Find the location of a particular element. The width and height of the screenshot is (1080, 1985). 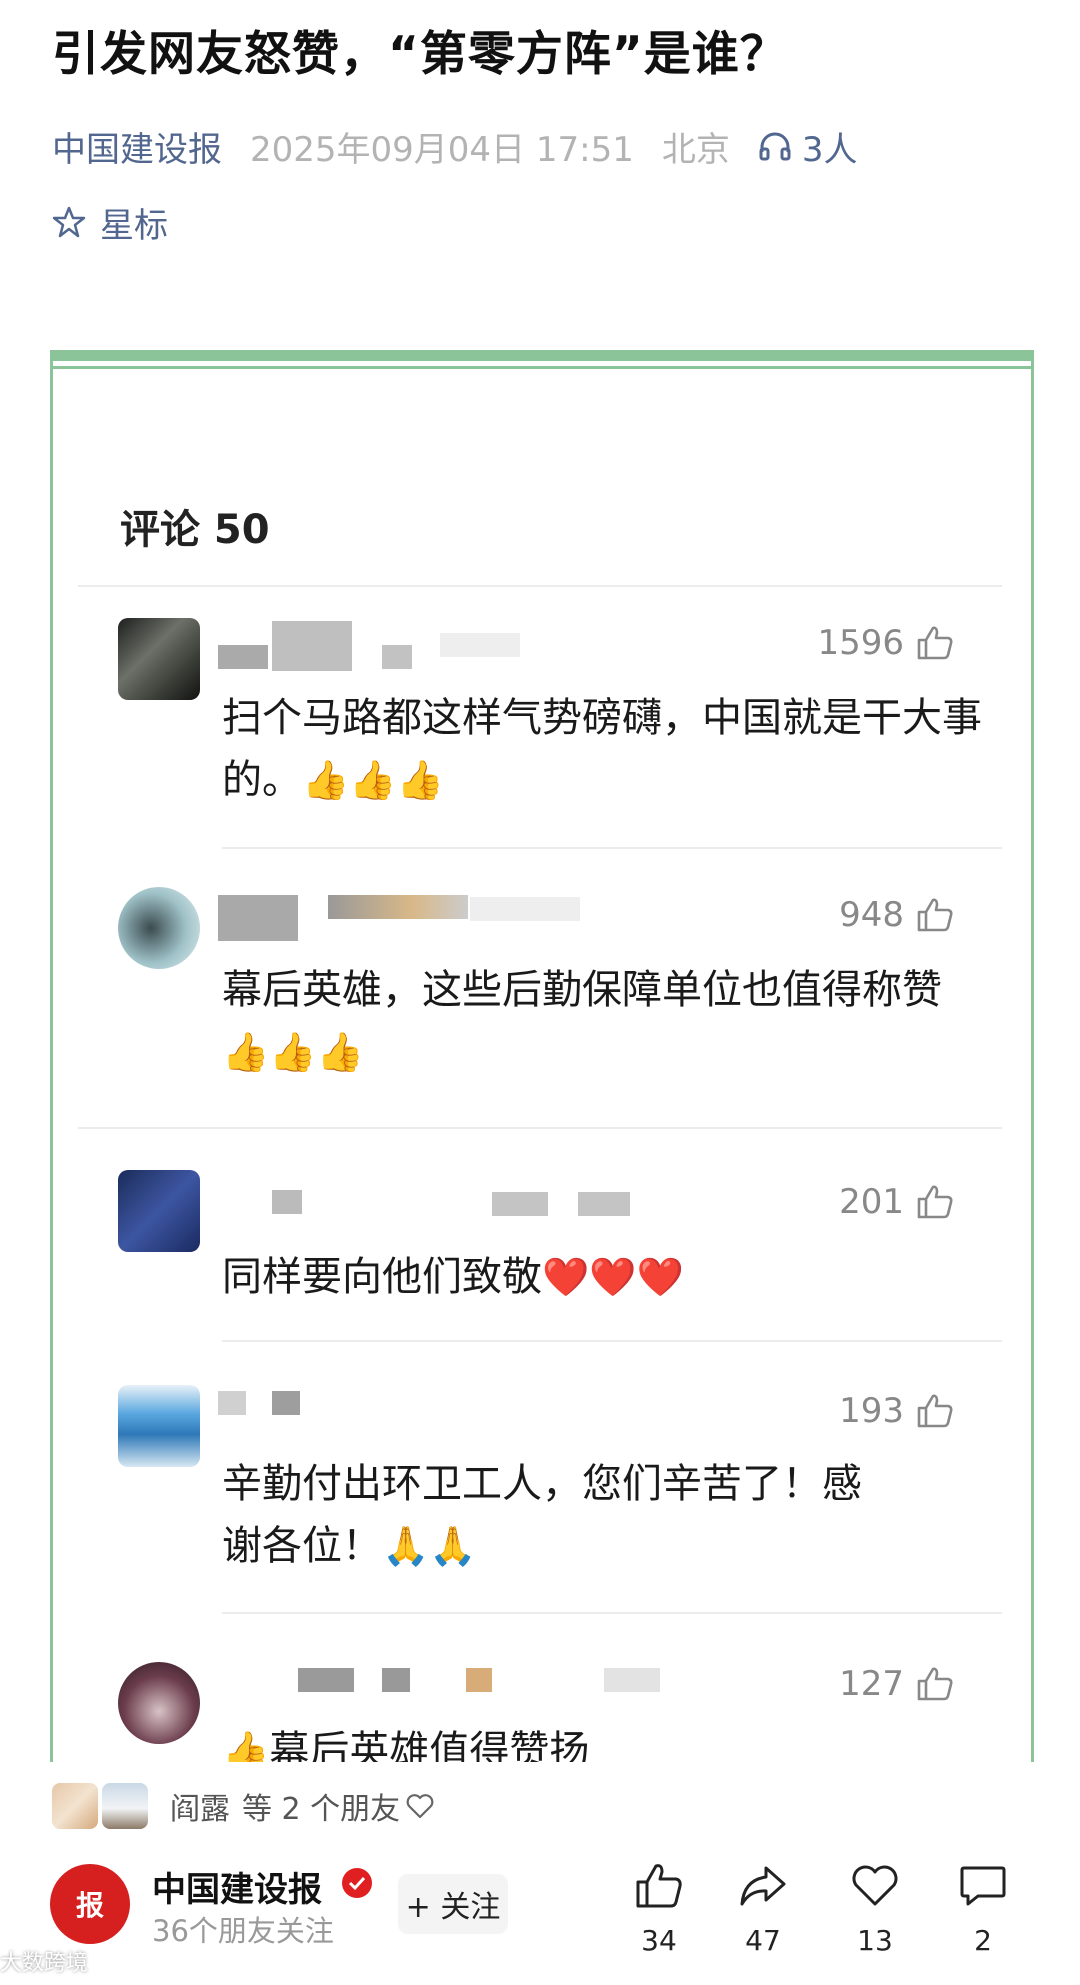

like-button: 127 is located at coordinates (896, 1684).